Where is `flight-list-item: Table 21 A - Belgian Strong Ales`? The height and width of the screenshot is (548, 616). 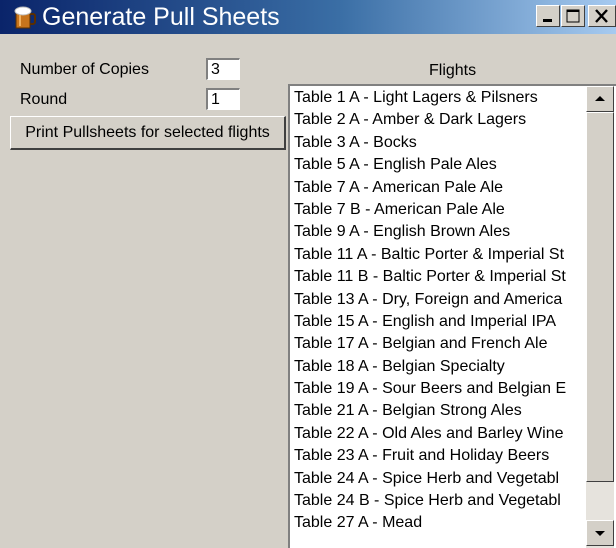
flight-list-item: Table 21 A - Belgian Strong Ales is located at coordinates (437, 411).